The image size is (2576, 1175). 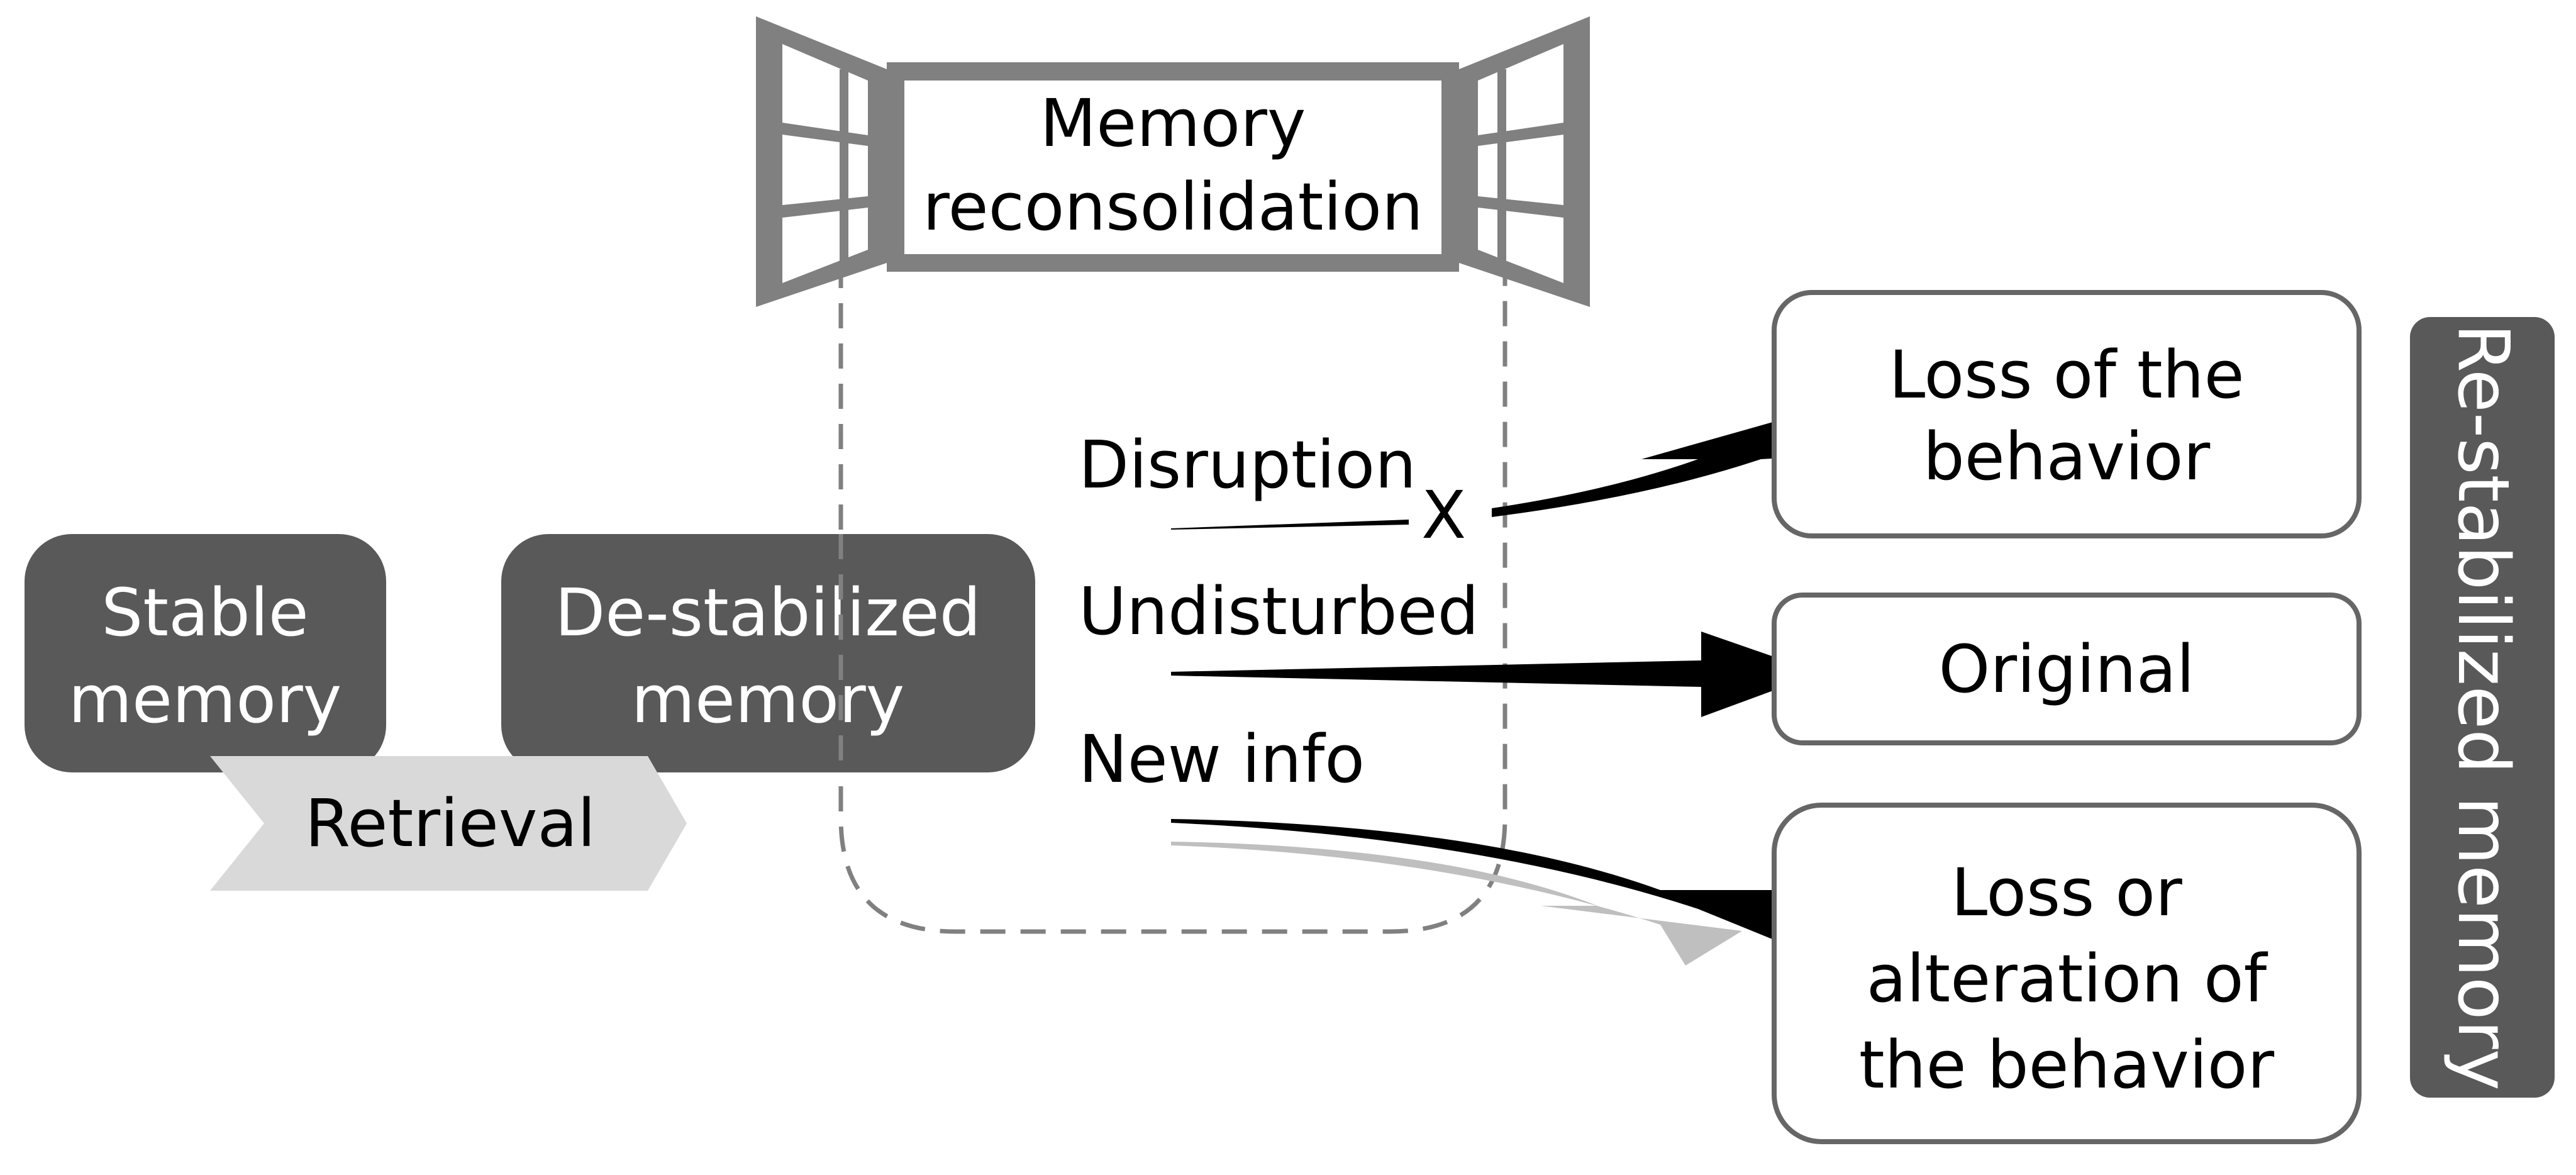 What do you see at coordinates (768, 699) in the screenshot?
I see `destabilized-memory-line-2: memory` at bounding box center [768, 699].